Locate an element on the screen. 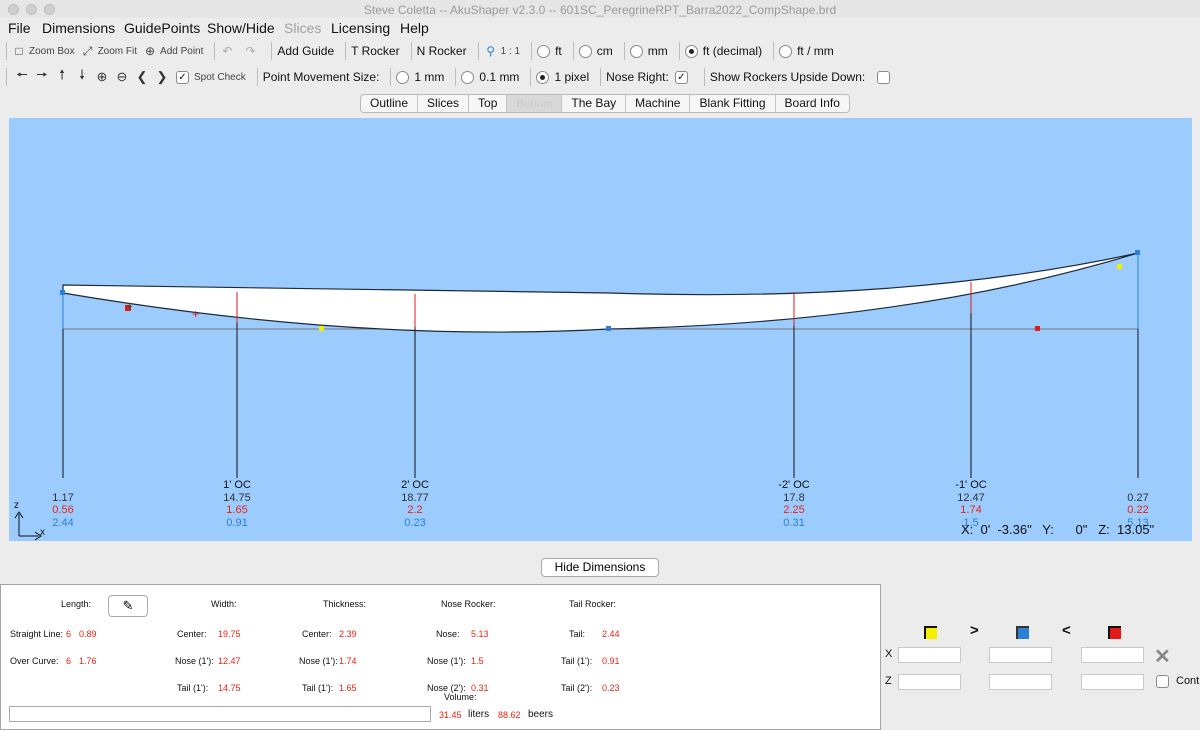 This screenshot has width=1200, height=730. dimension-column-2oc: 2' OC 18.77 2.2 0.23 is located at coordinates (415, 504).